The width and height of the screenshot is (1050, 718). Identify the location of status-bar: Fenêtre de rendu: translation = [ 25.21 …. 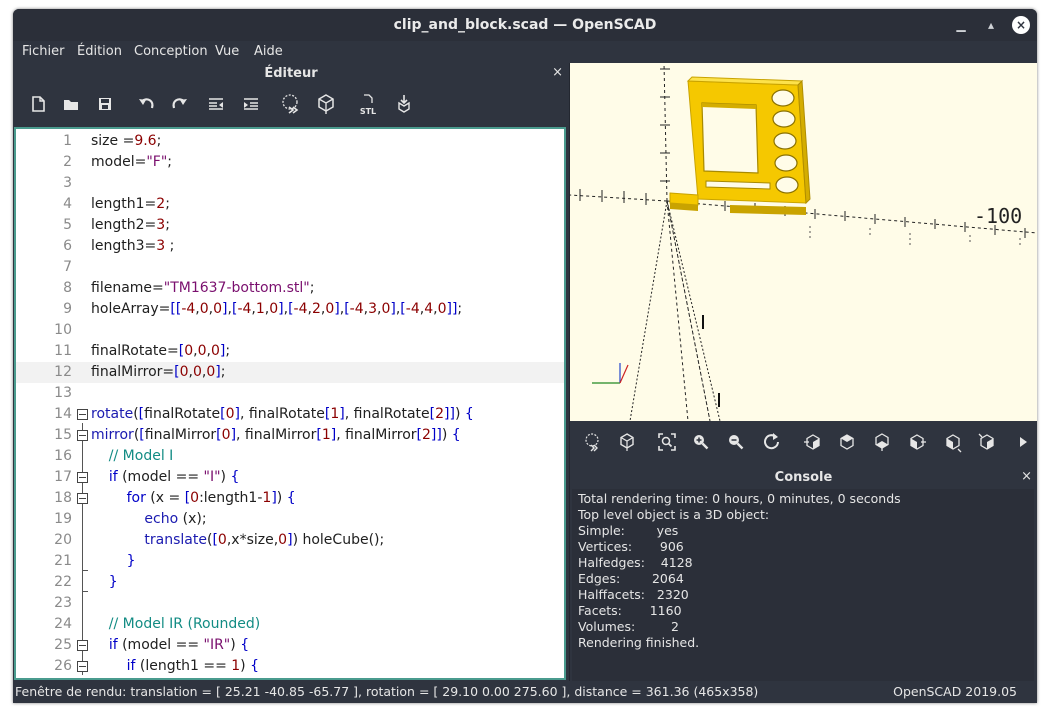
(525, 692).